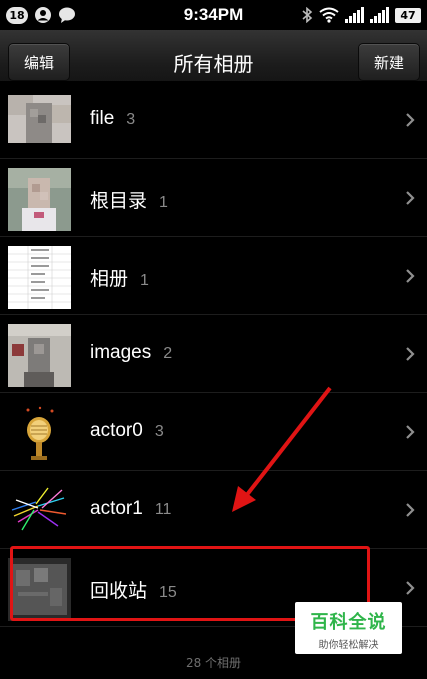 The image size is (427, 679). I want to click on album-name: images, so click(121, 352).